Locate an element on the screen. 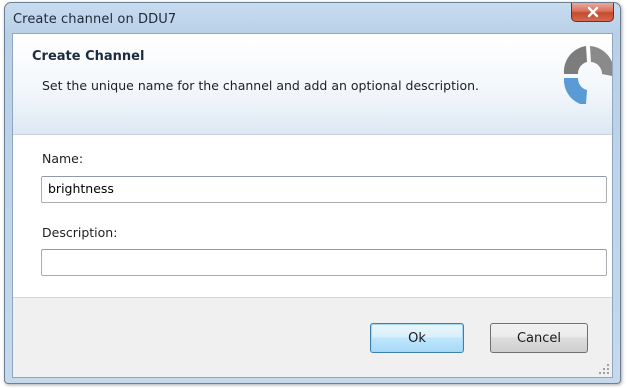 This screenshot has height=388, width=627. description-label: Description: is located at coordinates (80, 232).